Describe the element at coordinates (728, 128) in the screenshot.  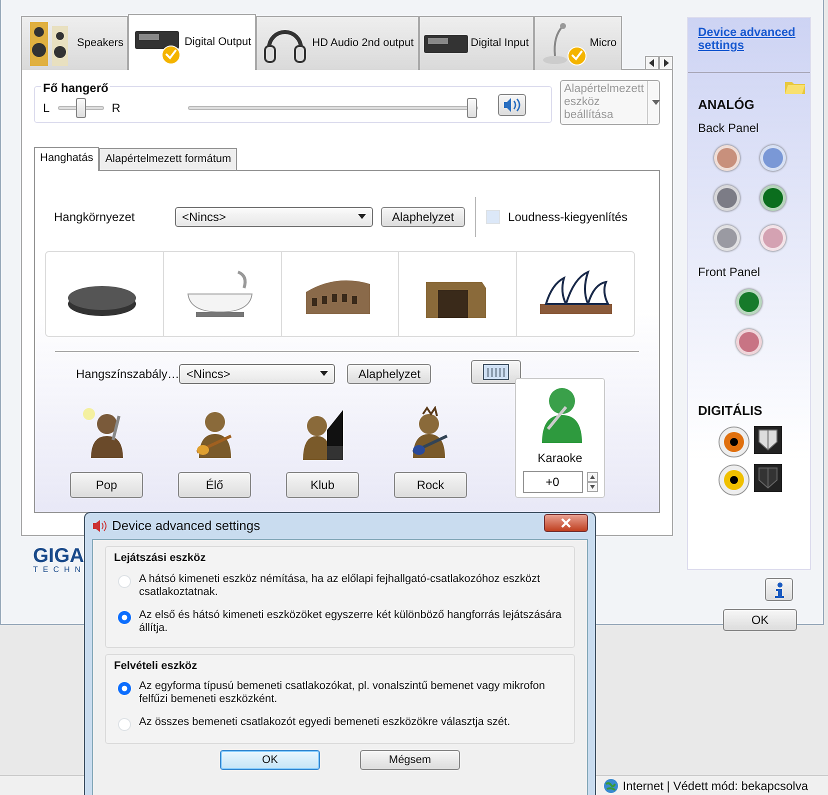
I see `panel-title: Back Panel` at that location.